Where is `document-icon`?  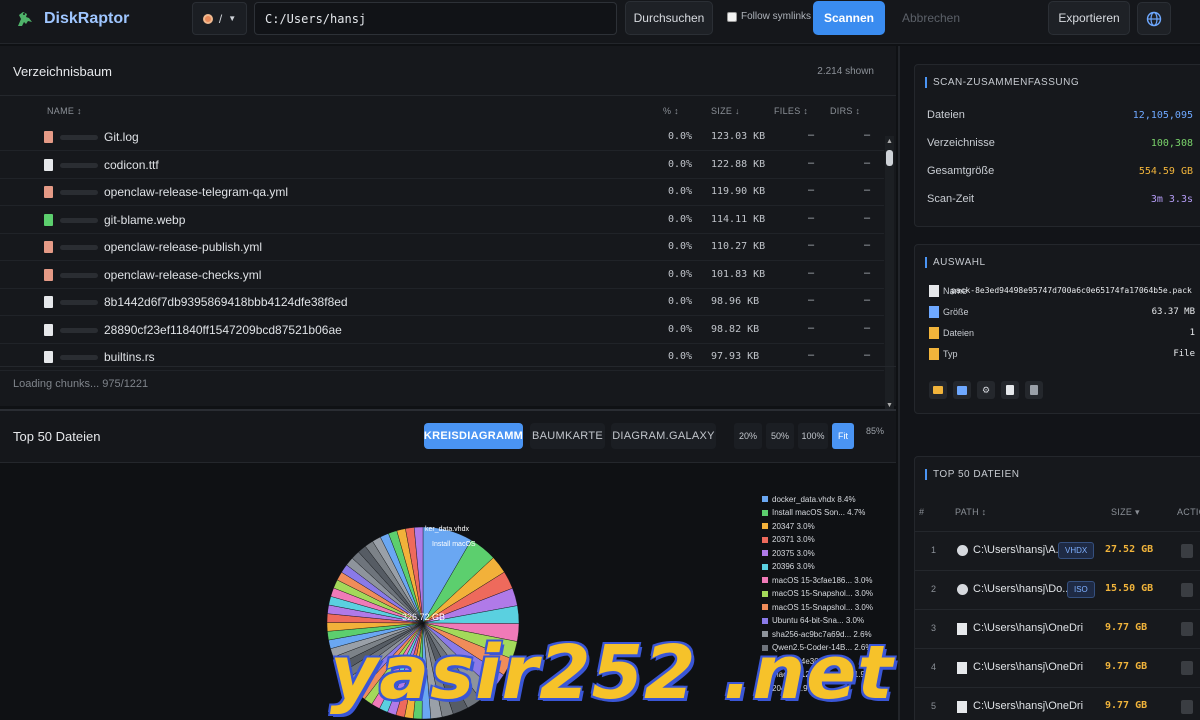 document-icon is located at coordinates (1010, 390).